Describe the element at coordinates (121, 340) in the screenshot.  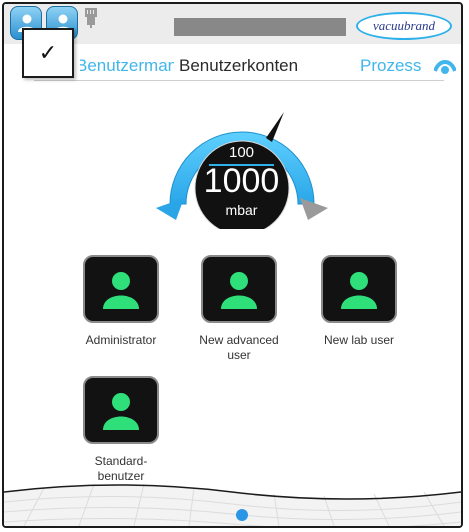
I see `user-label: Administrator` at that location.